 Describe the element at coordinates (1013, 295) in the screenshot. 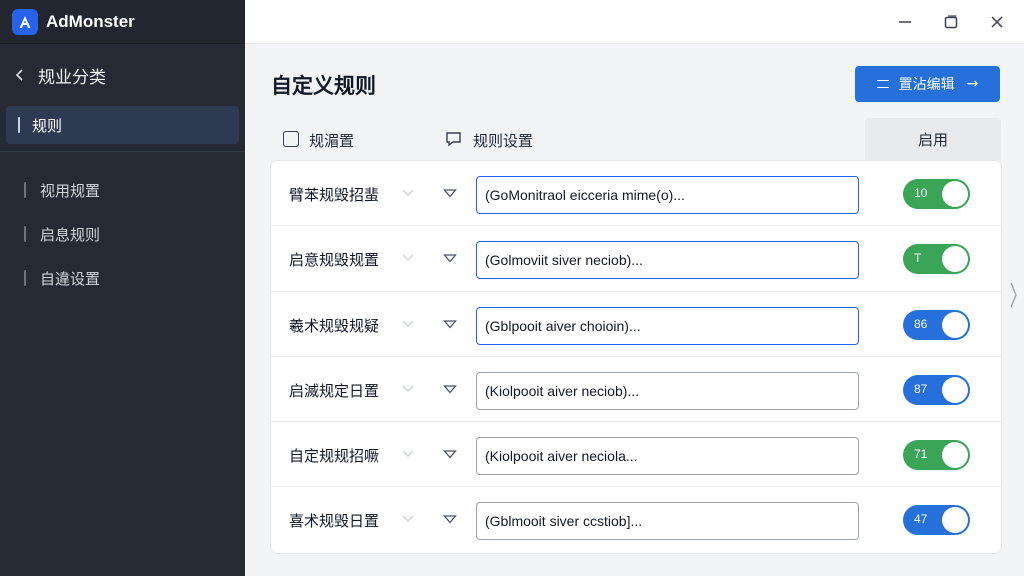

I see `drag-handle-icon` at that location.